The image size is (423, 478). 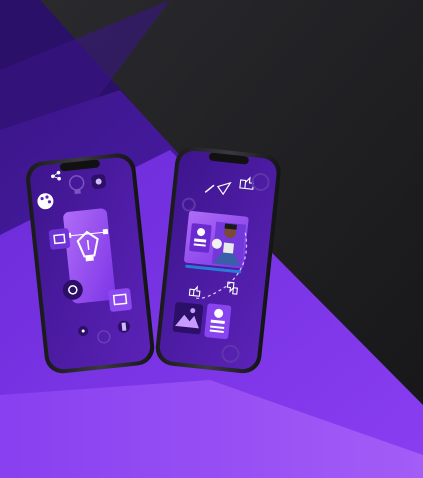 What do you see at coordinates (200, 238) in the screenshot?
I see `profile-card-icon` at bounding box center [200, 238].